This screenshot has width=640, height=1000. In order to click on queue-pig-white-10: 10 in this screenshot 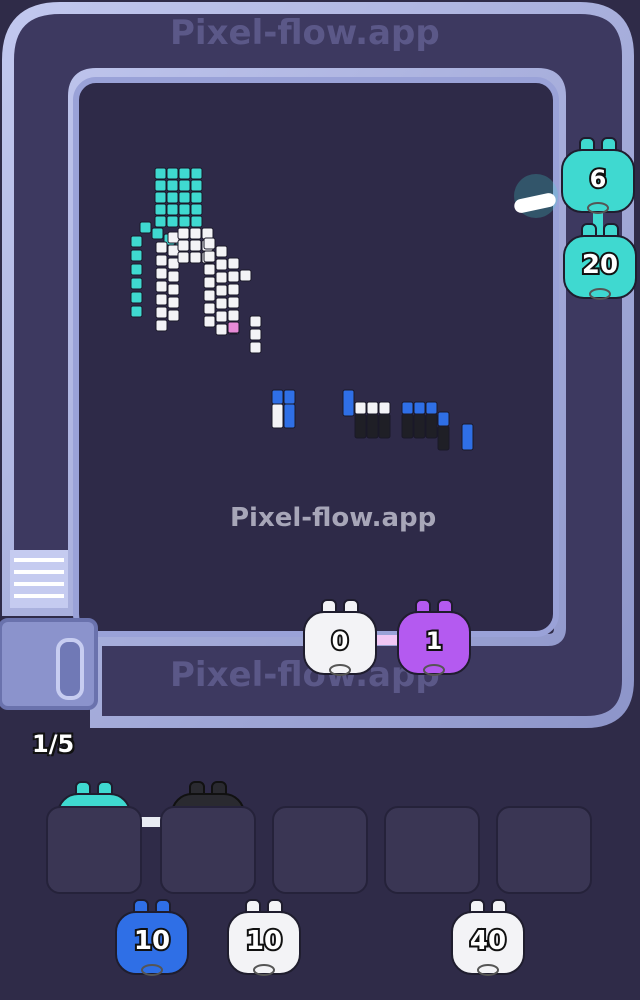, I will do `click(264, 937)`.